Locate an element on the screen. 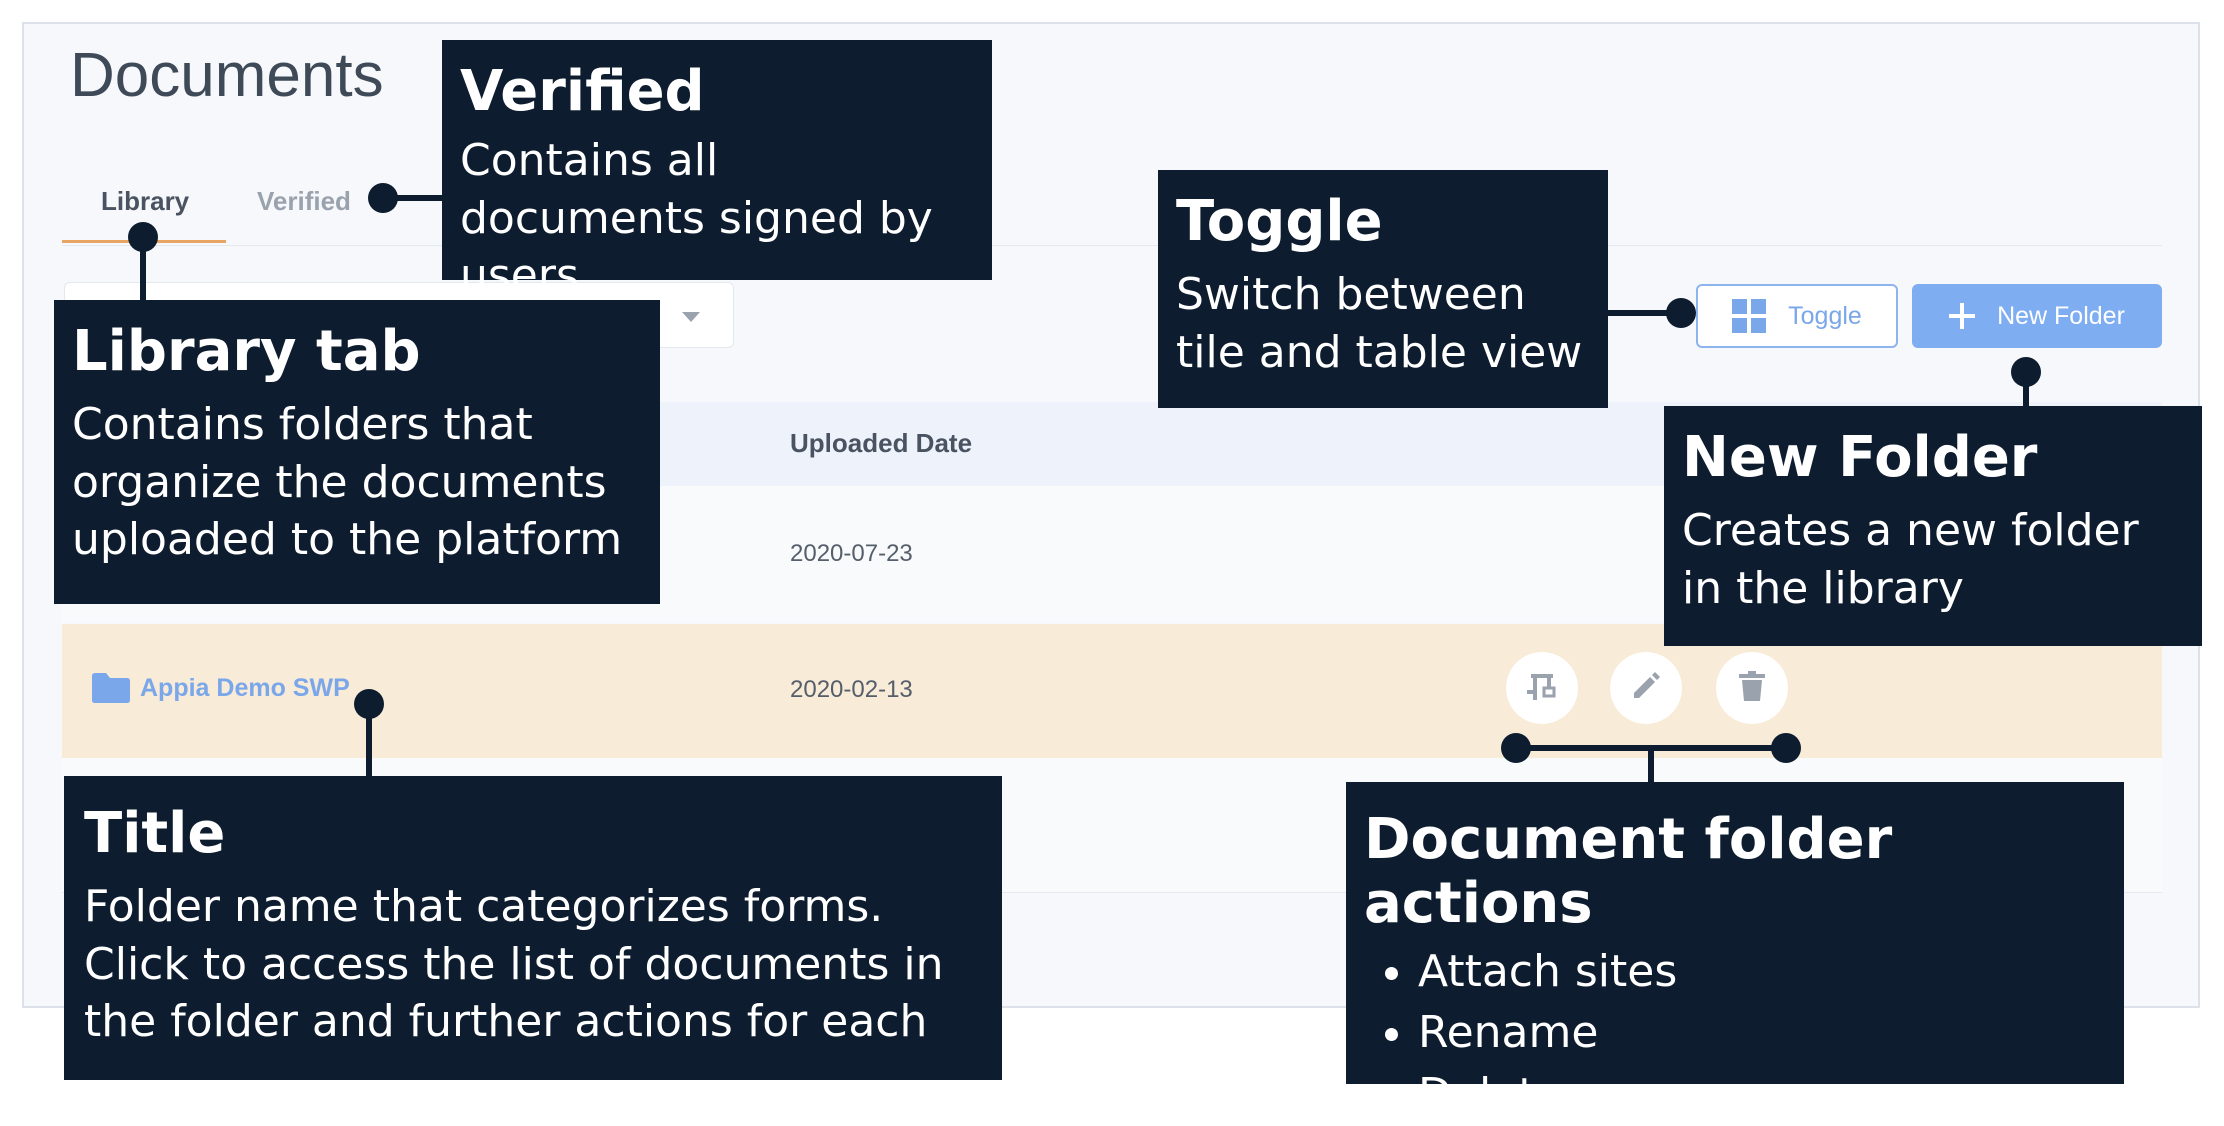 Image resolution: width=2224 pixels, height=1126 pixels. list-item: Delete is located at coordinates (1762, 1095).